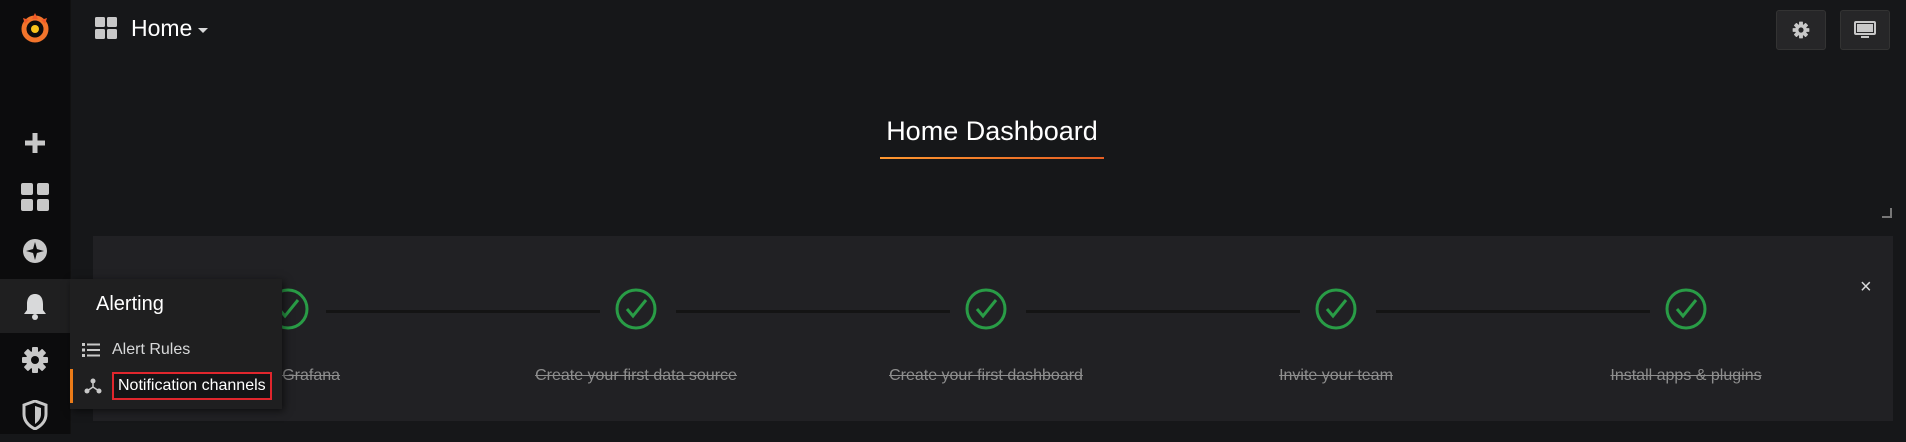 The width and height of the screenshot is (1906, 442). Describe the element at coordinates (162, 27) in the screenshot. I see `dashboard-title: Home` at that location.